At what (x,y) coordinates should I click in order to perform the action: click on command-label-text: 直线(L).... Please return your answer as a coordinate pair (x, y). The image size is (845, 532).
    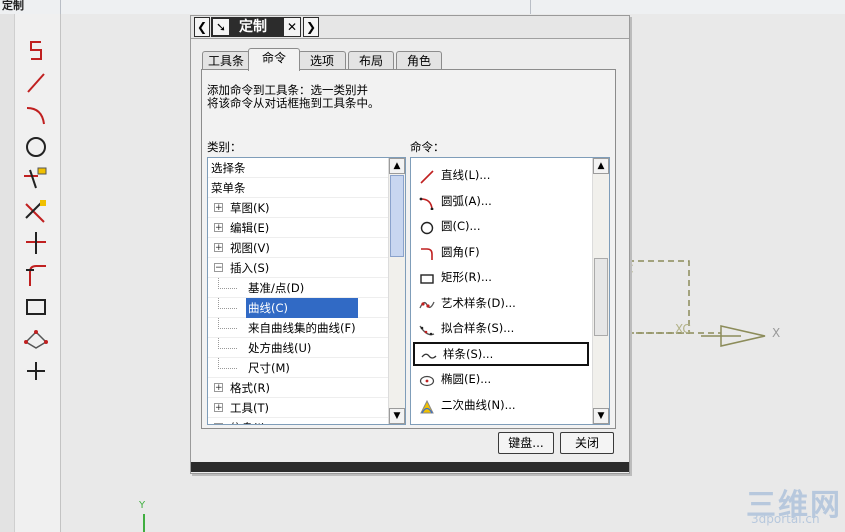
    Looking at the image, I should click on (466, 175).